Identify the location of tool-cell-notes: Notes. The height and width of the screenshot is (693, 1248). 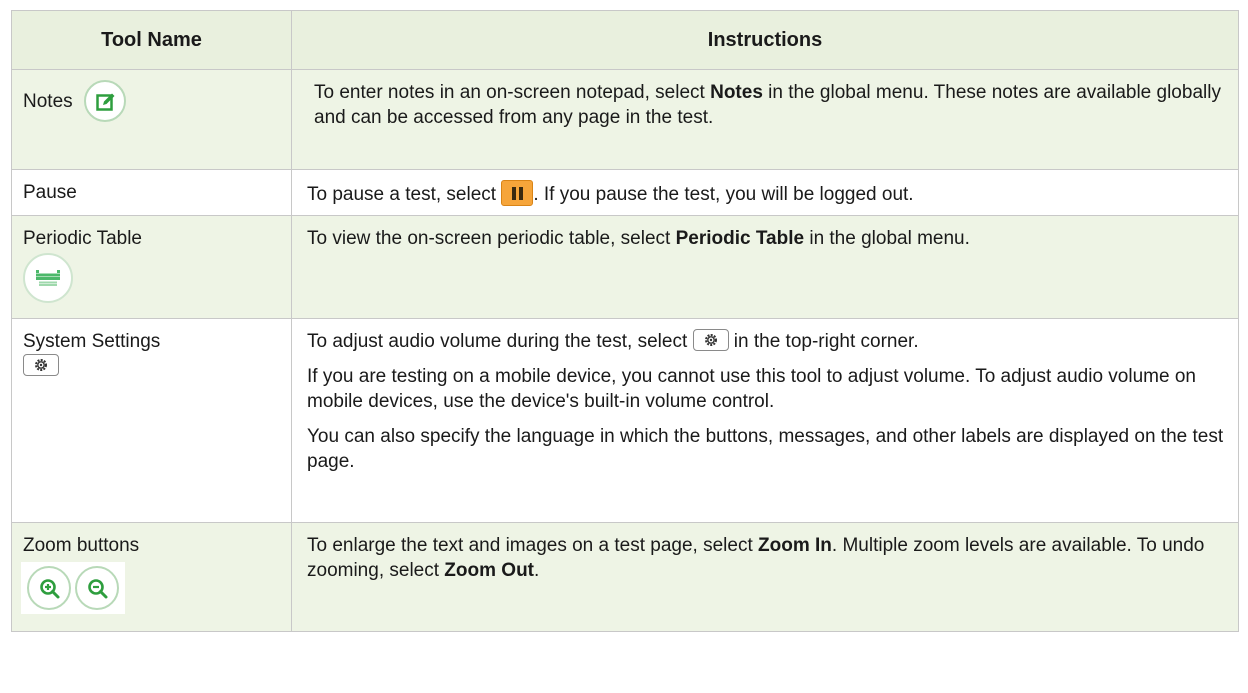
(151, 119).